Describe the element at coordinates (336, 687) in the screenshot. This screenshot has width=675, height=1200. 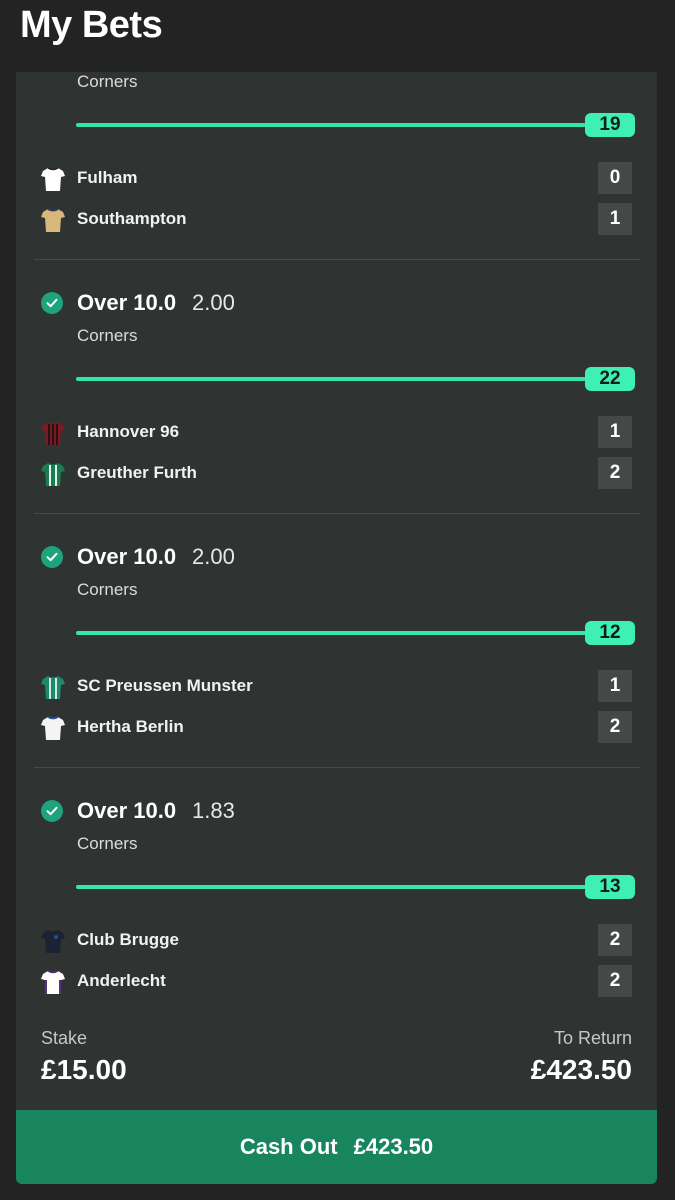
I see `team-row: SC Preussen Munster 1` at that location.